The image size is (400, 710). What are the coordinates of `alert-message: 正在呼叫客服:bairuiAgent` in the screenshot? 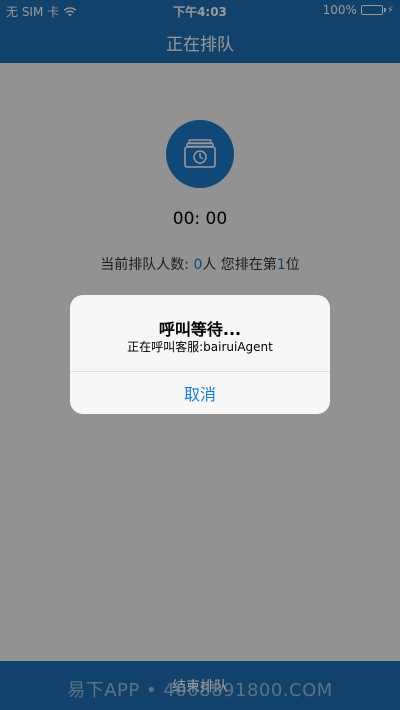 It's located at (200, 347).